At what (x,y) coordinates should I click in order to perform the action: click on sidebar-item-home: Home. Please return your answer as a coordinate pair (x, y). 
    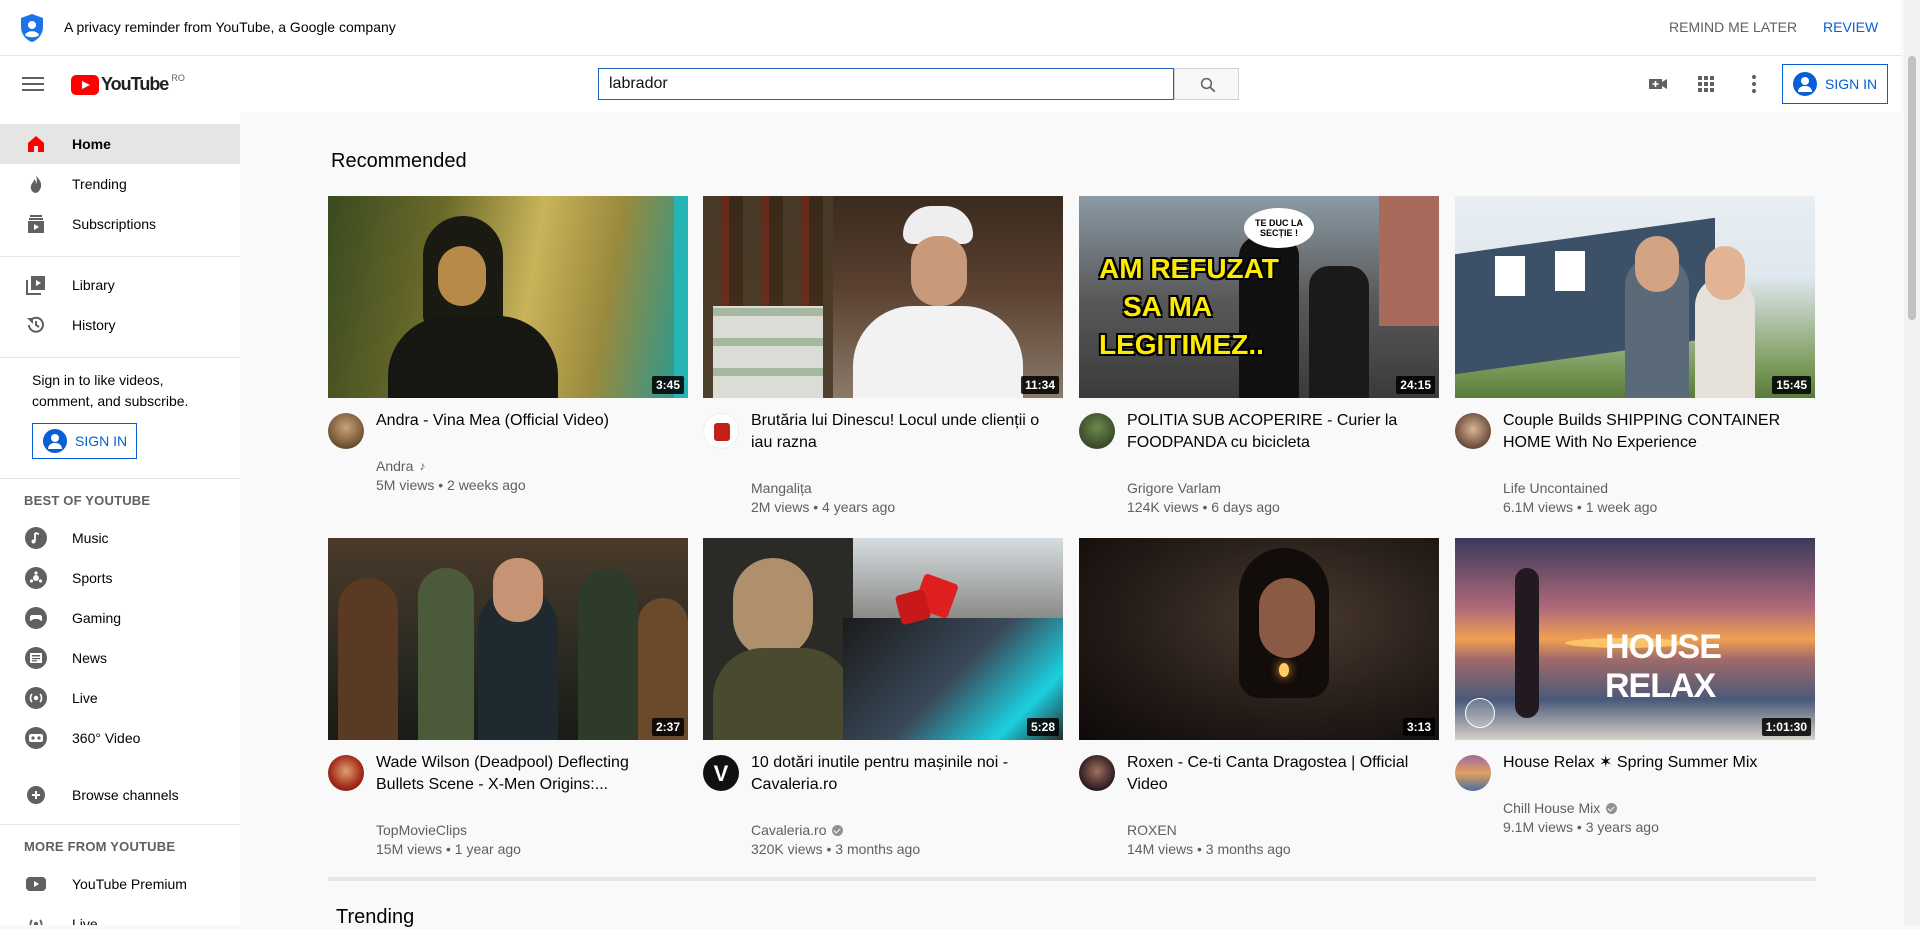
    Looking at the image, I should click on (120, 144).